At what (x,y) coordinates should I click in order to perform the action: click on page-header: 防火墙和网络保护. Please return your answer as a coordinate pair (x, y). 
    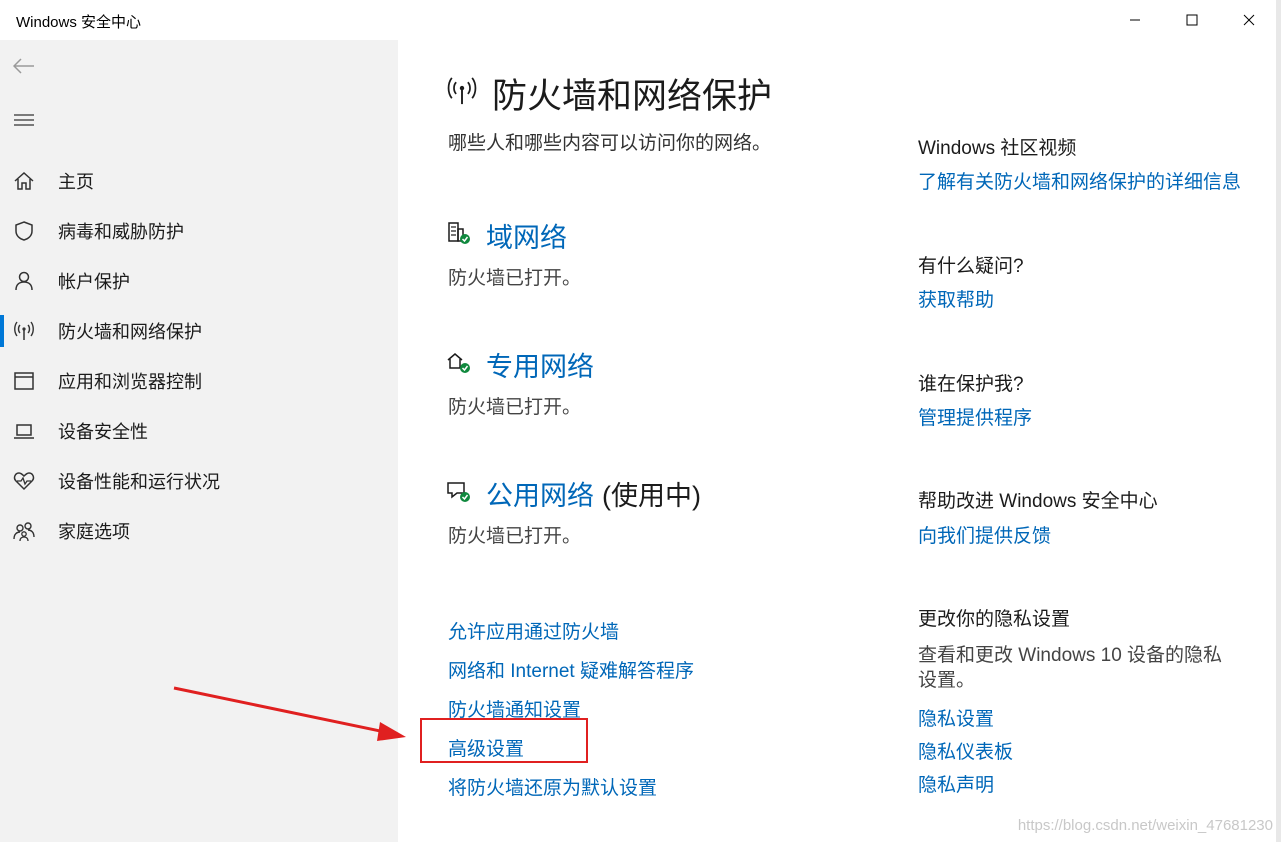
    Looking at the image, I should click on (609, 93).